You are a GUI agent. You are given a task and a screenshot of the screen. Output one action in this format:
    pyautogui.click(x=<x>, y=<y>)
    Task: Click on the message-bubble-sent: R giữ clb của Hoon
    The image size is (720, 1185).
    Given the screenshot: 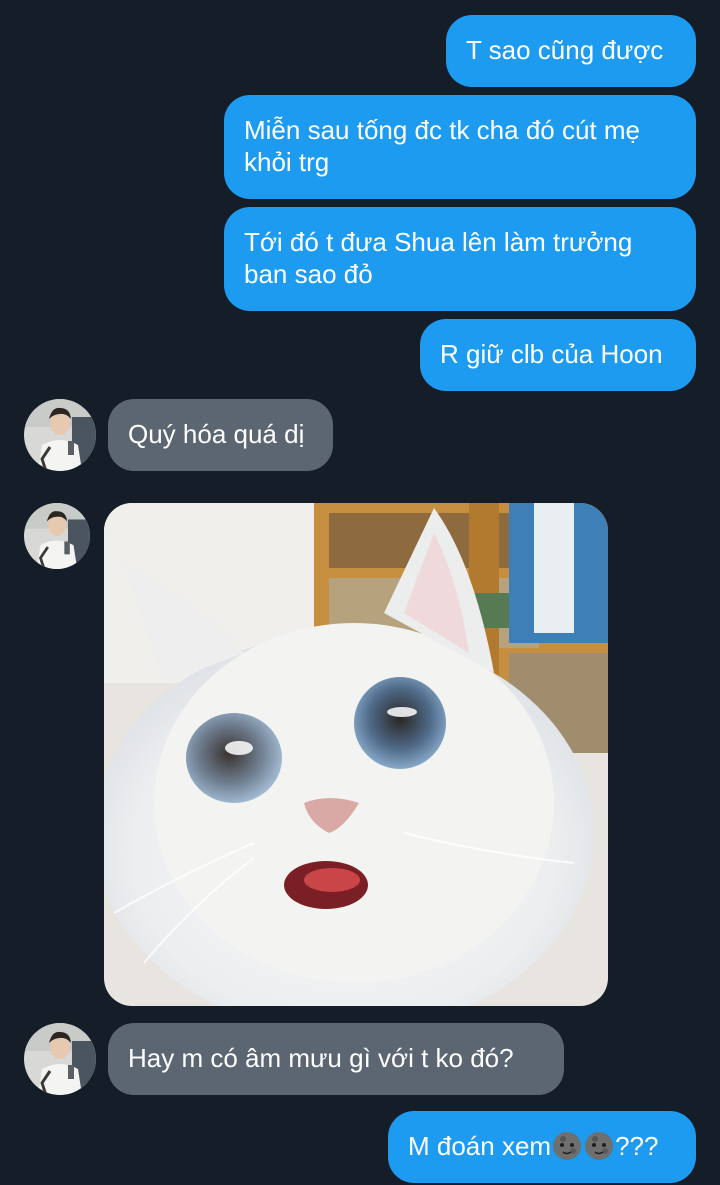 What is the action you would take?
    pyautogui.click(x=558, y=355)
    